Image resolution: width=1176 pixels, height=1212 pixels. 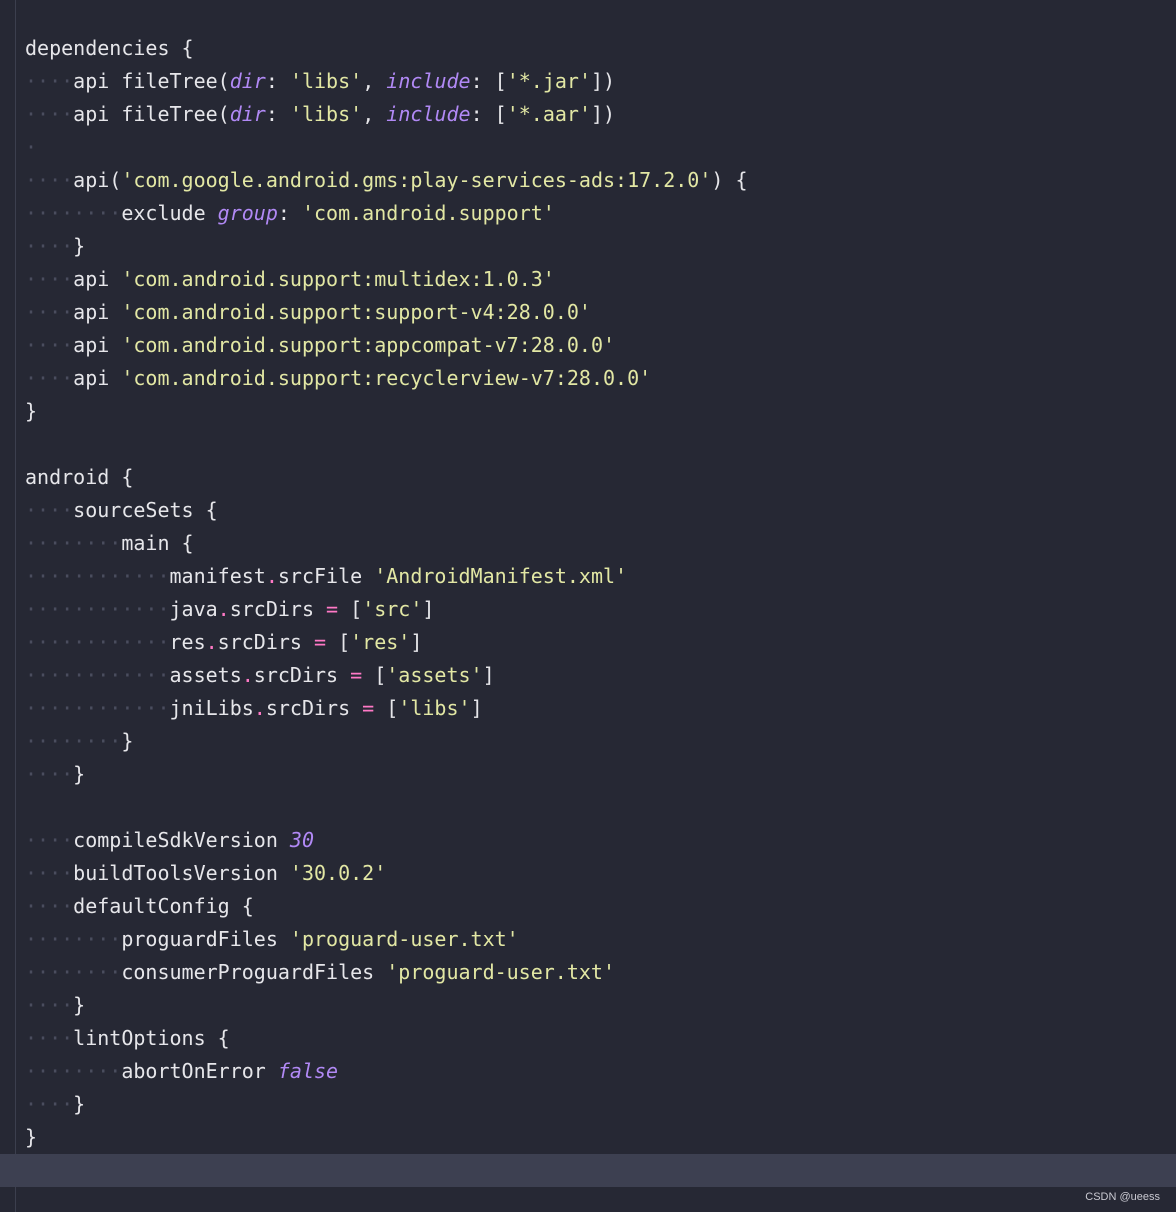 I want to click on code-line: android {, so click(x=386, y=477).